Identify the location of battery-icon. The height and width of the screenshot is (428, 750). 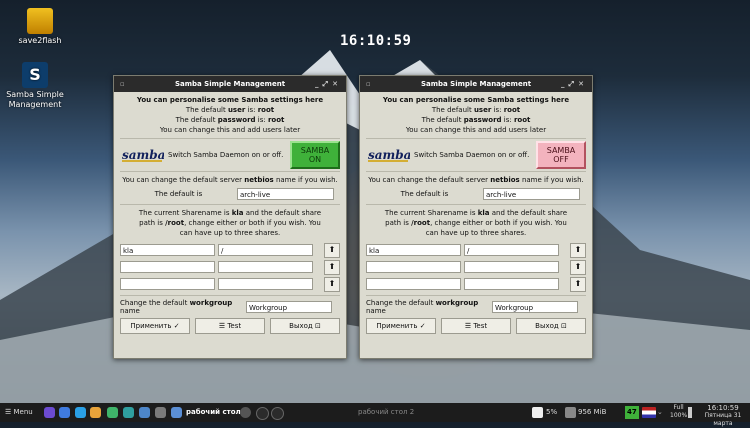
(690, 412).